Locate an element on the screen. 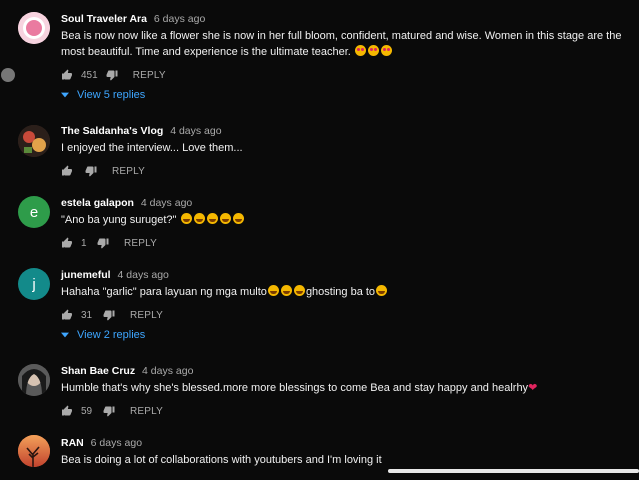  comment-text-content: "Ano ba yung suruget?" is located at coordinates (119, 220).